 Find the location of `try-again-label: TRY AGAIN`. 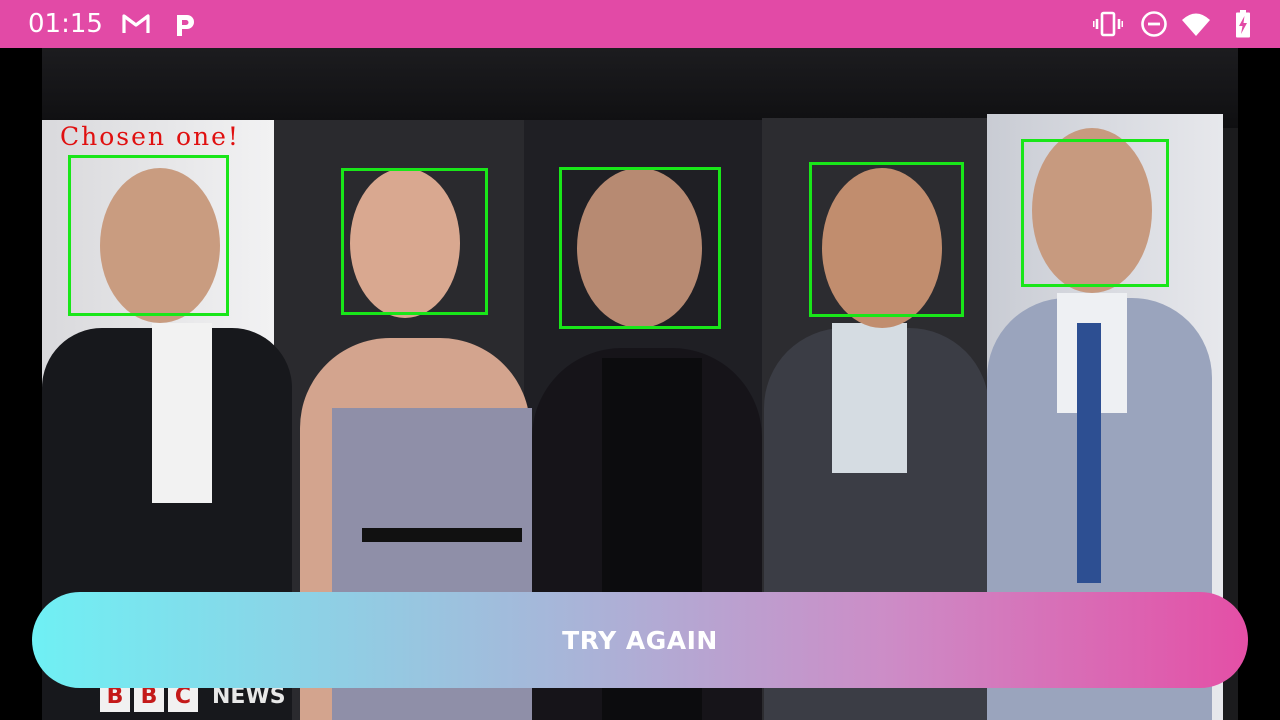

try-again-label: TRY AGAIN is located at coordinates (640, 640).